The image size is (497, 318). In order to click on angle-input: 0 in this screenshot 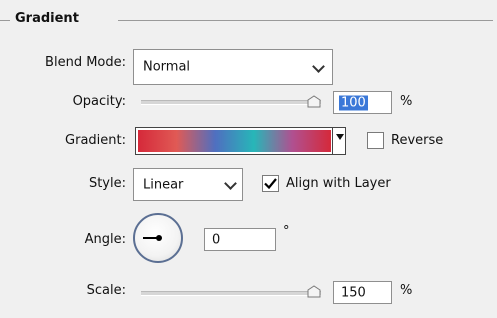, I will do `click(240, 239)`.